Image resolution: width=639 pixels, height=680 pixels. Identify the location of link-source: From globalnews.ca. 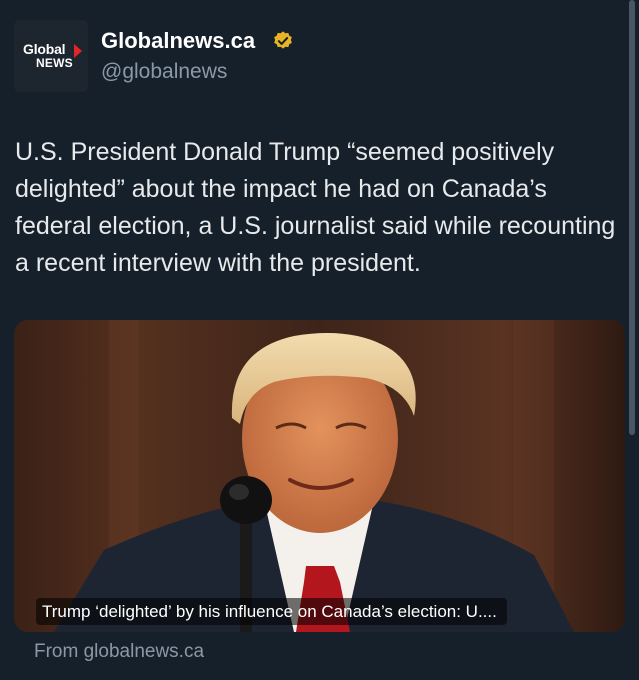
(119, 652).